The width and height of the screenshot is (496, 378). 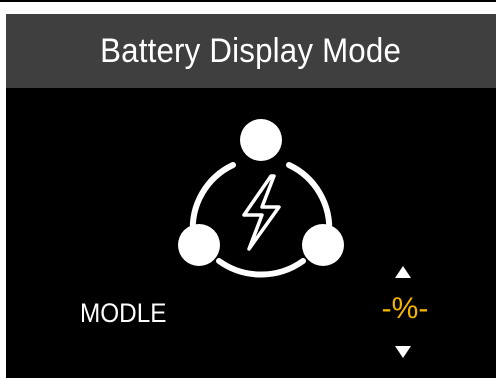 What do you see at coordinates (403, 272) in the screenshot?
I see `triangle-up-icon` at bounding box center [403, 272].